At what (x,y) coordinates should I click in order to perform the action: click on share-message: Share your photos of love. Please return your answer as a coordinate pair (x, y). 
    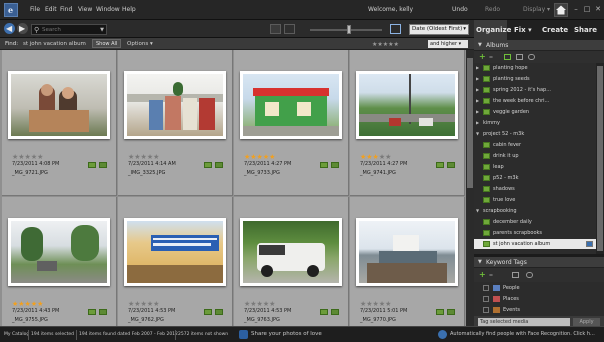
    Looking at the image, I should click on (286, 334).